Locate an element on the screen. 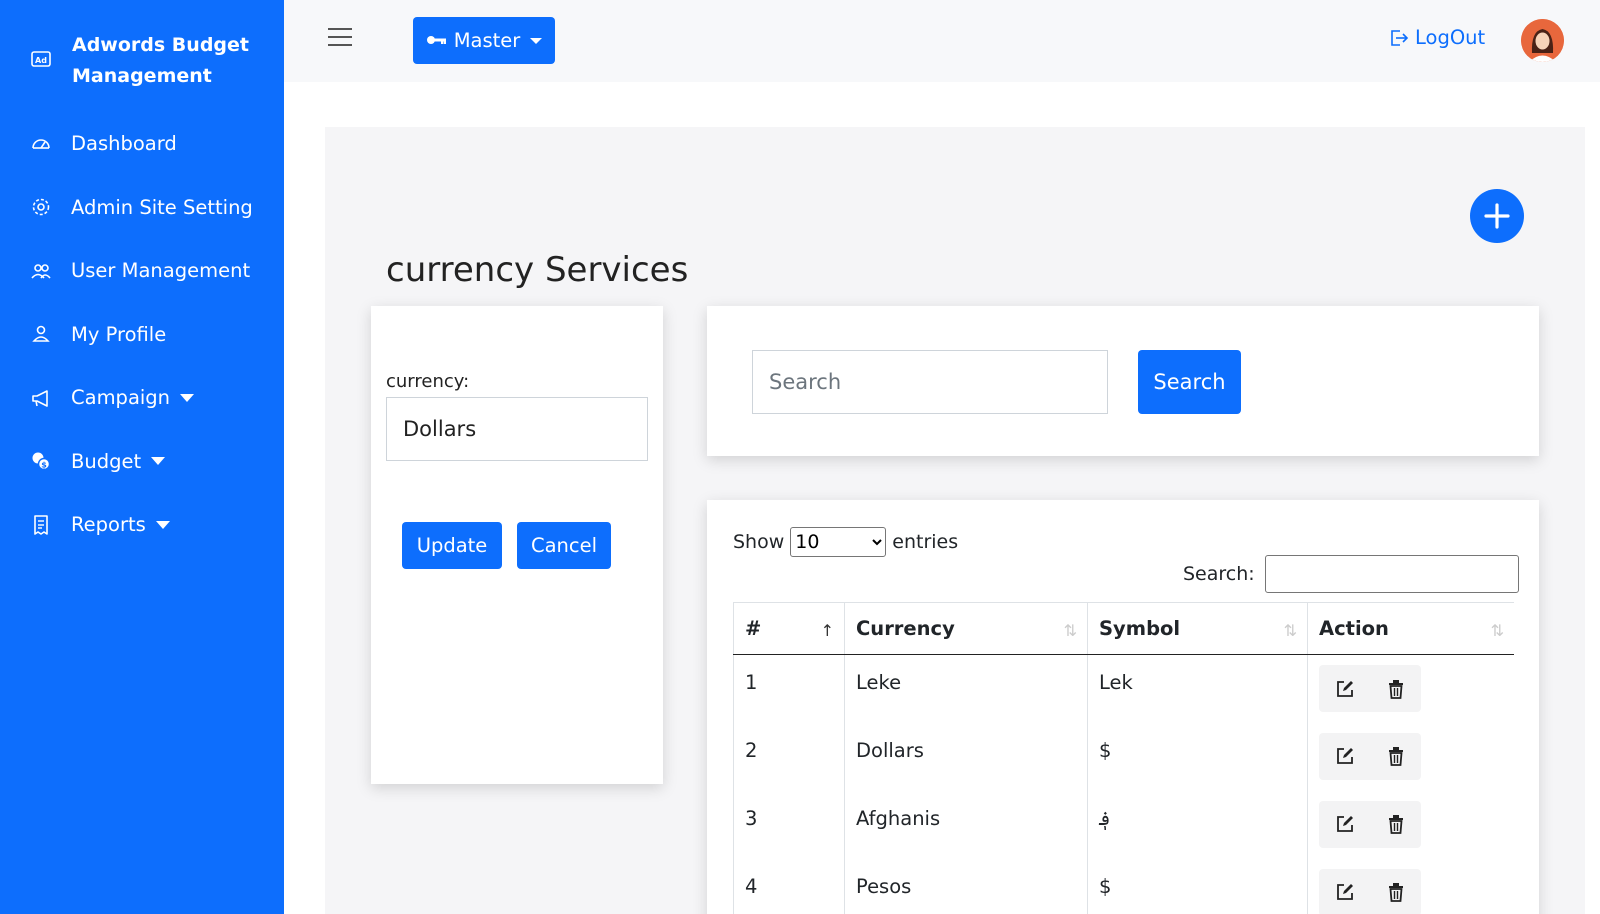 The height and width of the screenshot is (914, 1600). svg-text: Ad is located at coordinates (41, 60).